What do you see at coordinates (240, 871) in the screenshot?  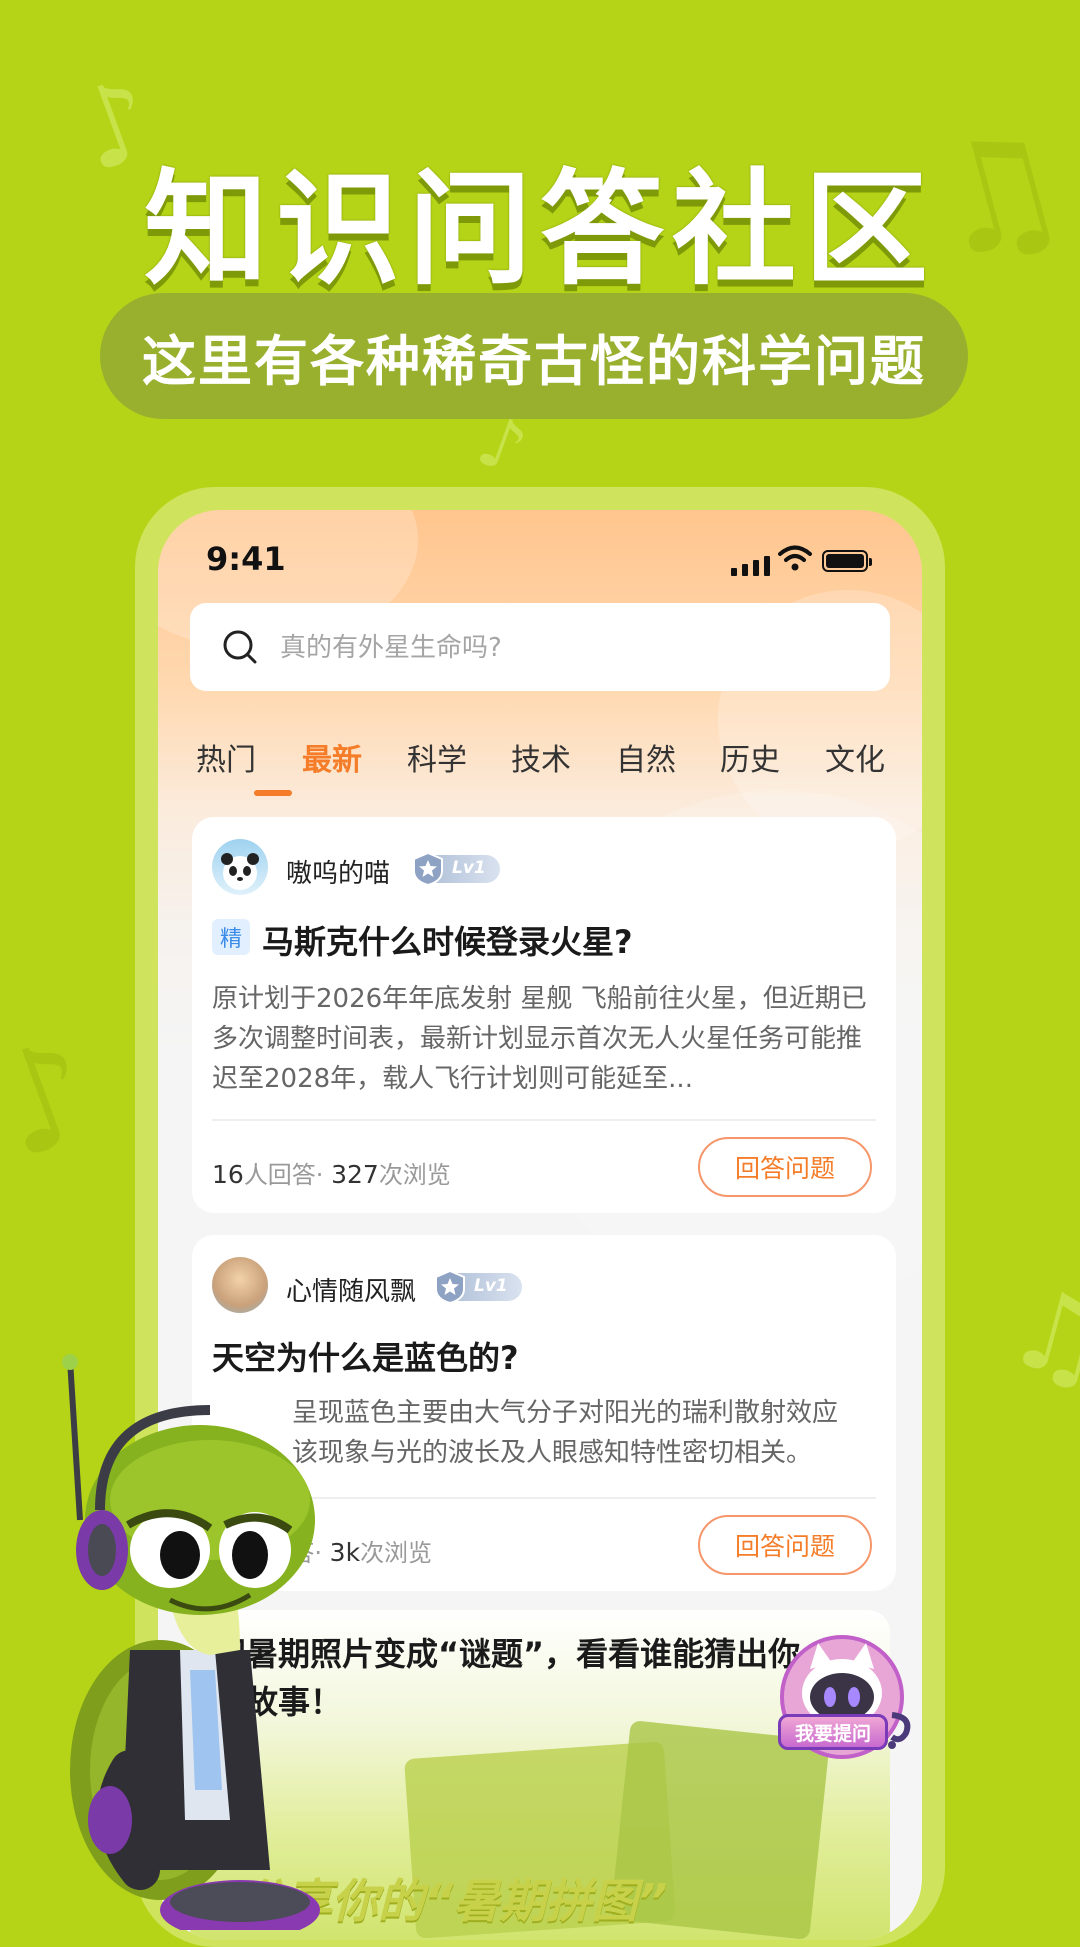 I see `panda-avatar-icon` at bounding box center [240, 871].